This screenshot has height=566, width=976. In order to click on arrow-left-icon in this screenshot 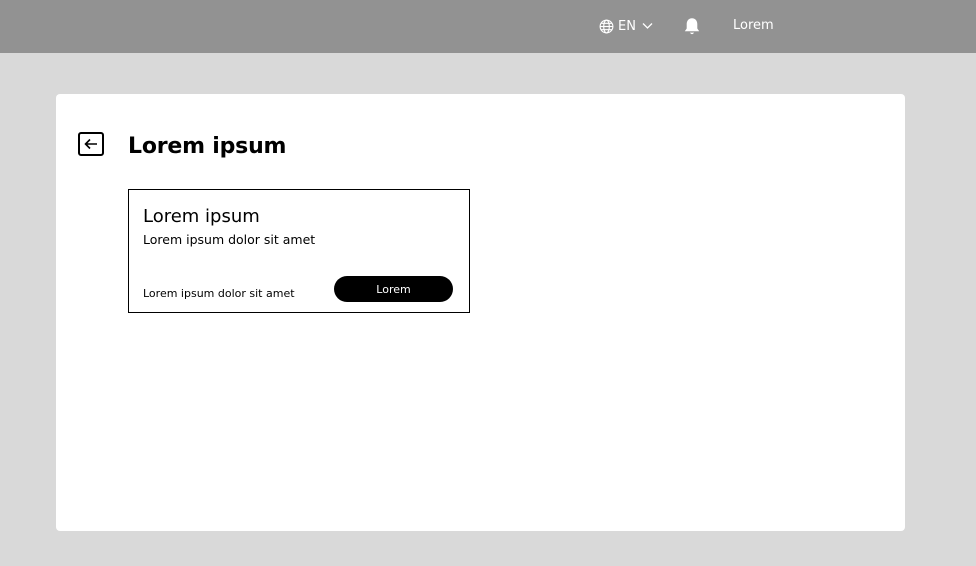, I will do `click(91, 144)`.